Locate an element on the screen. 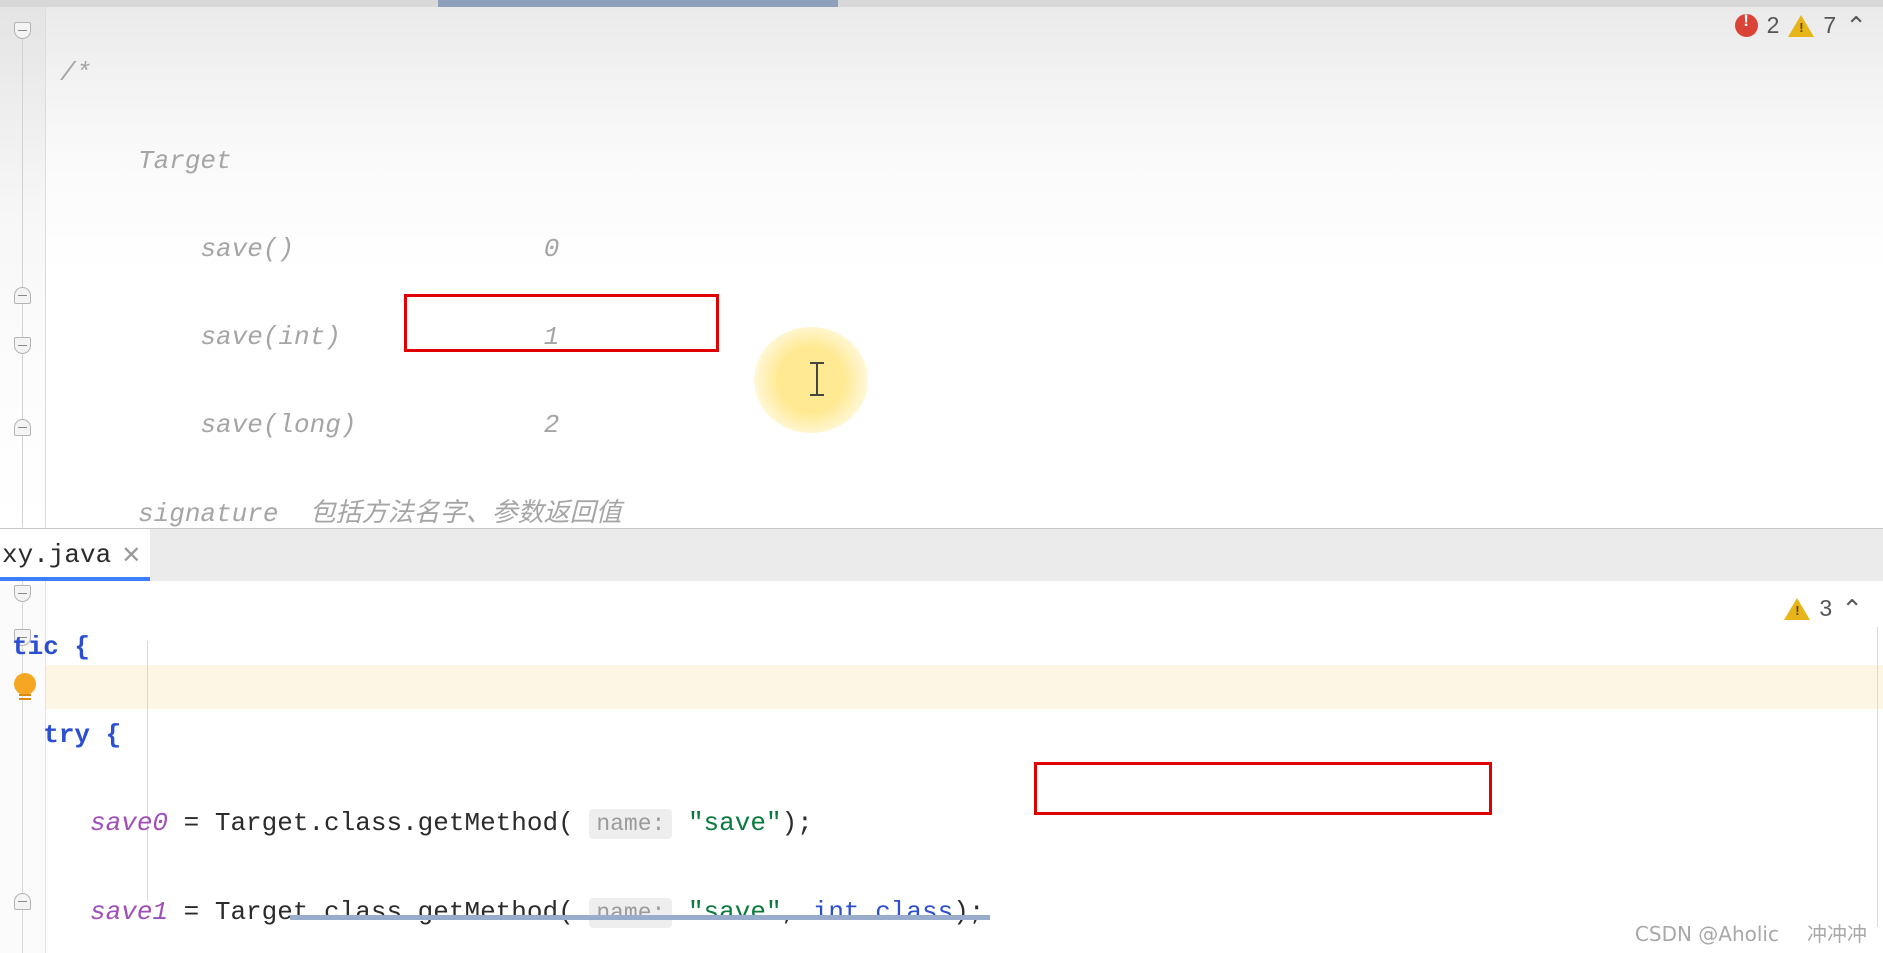 This screenshot has width=1883, height=953. top-inspection-status: 2 7 ⌃ is located at coordinates (1800, 25).